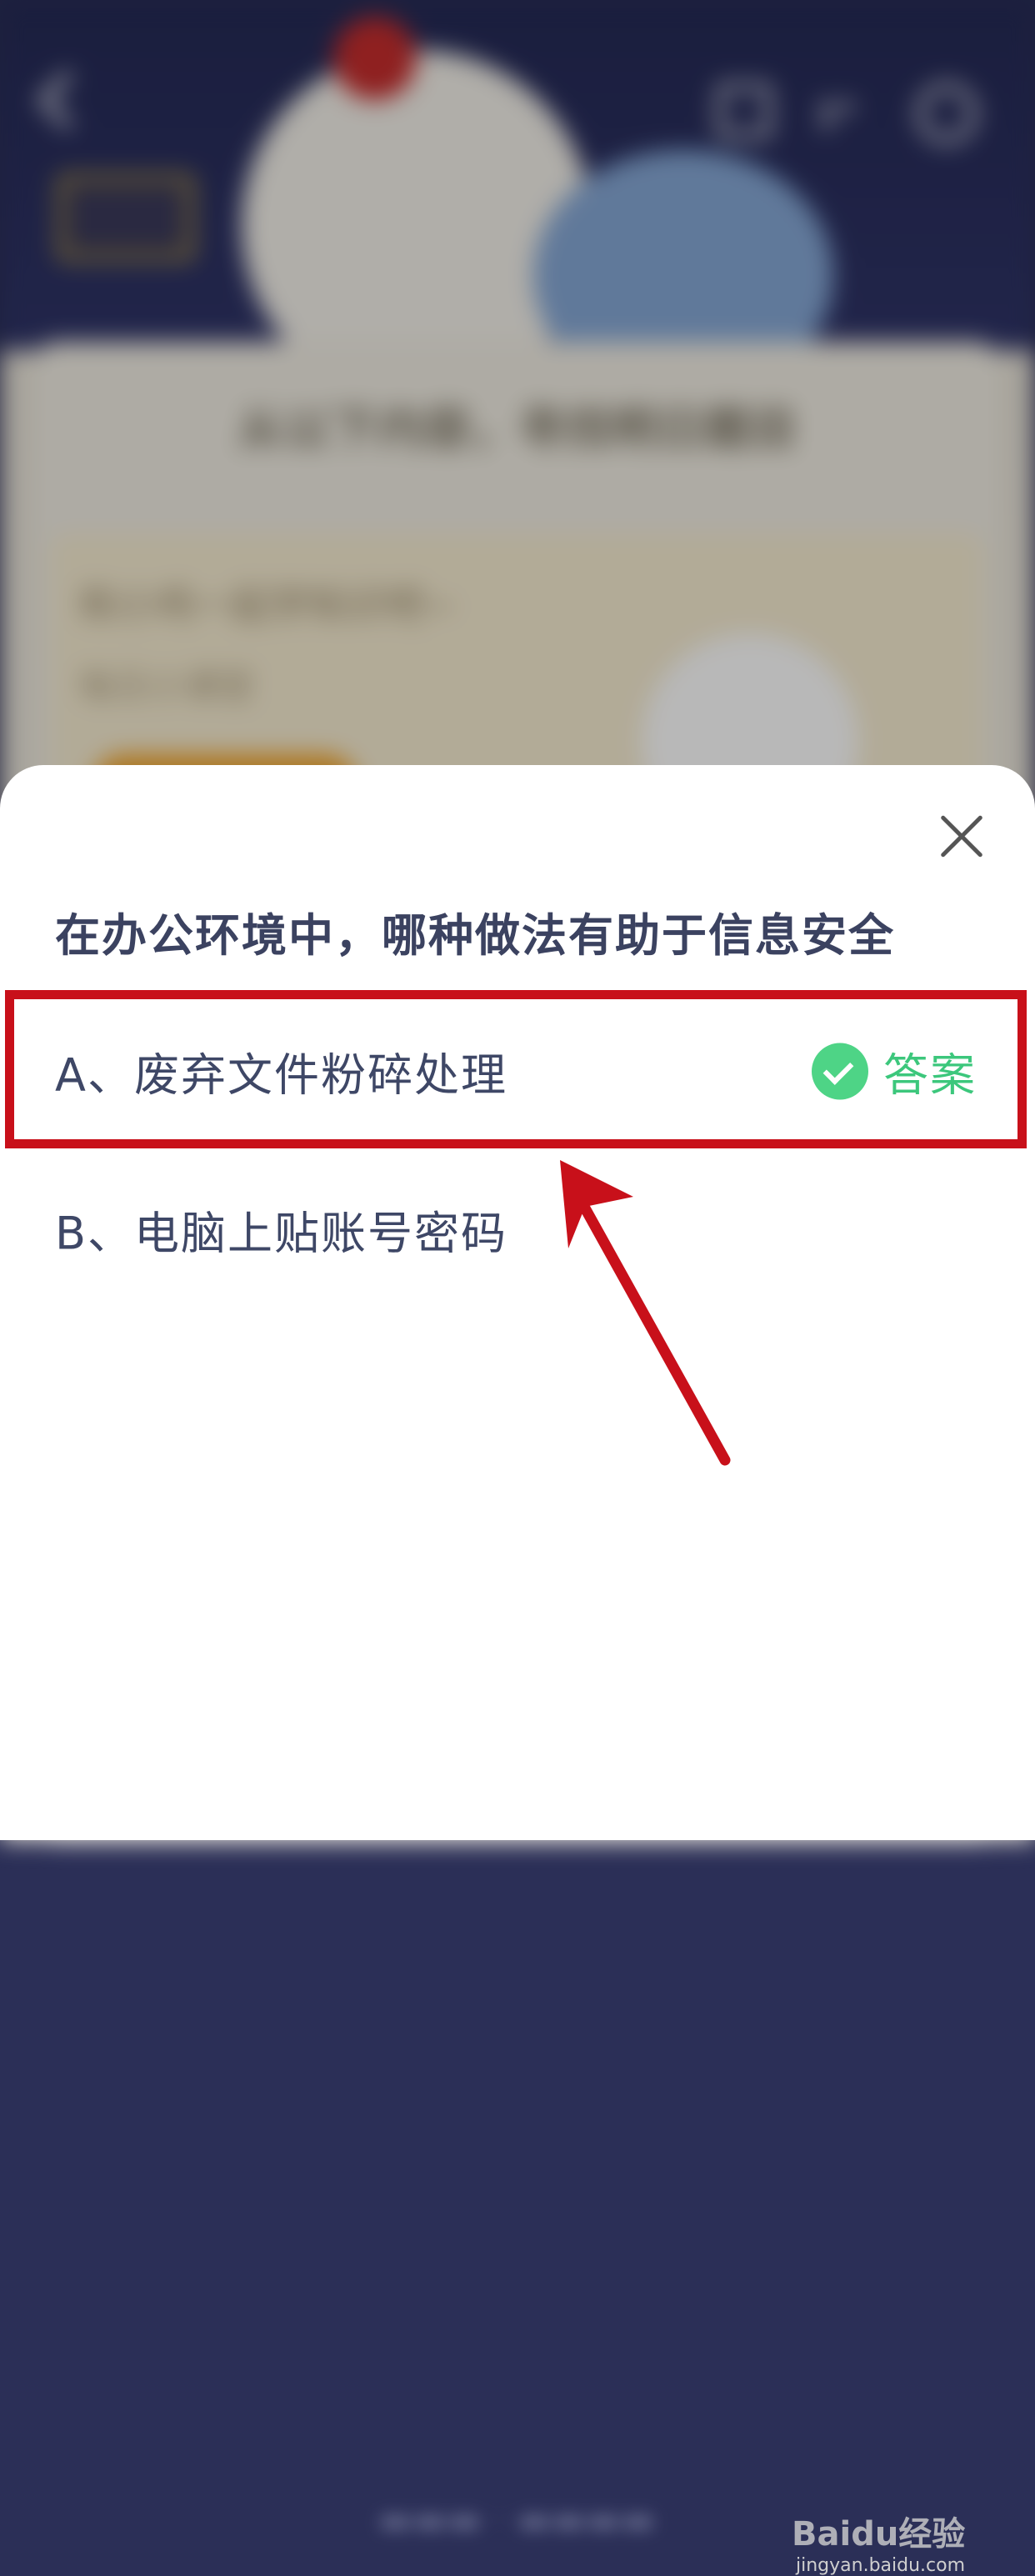  What do you see at coordinates (879, 2534) in the screenshot?
I see `watermark-logo: Baidu经验` at bounding box center [879, 2534].